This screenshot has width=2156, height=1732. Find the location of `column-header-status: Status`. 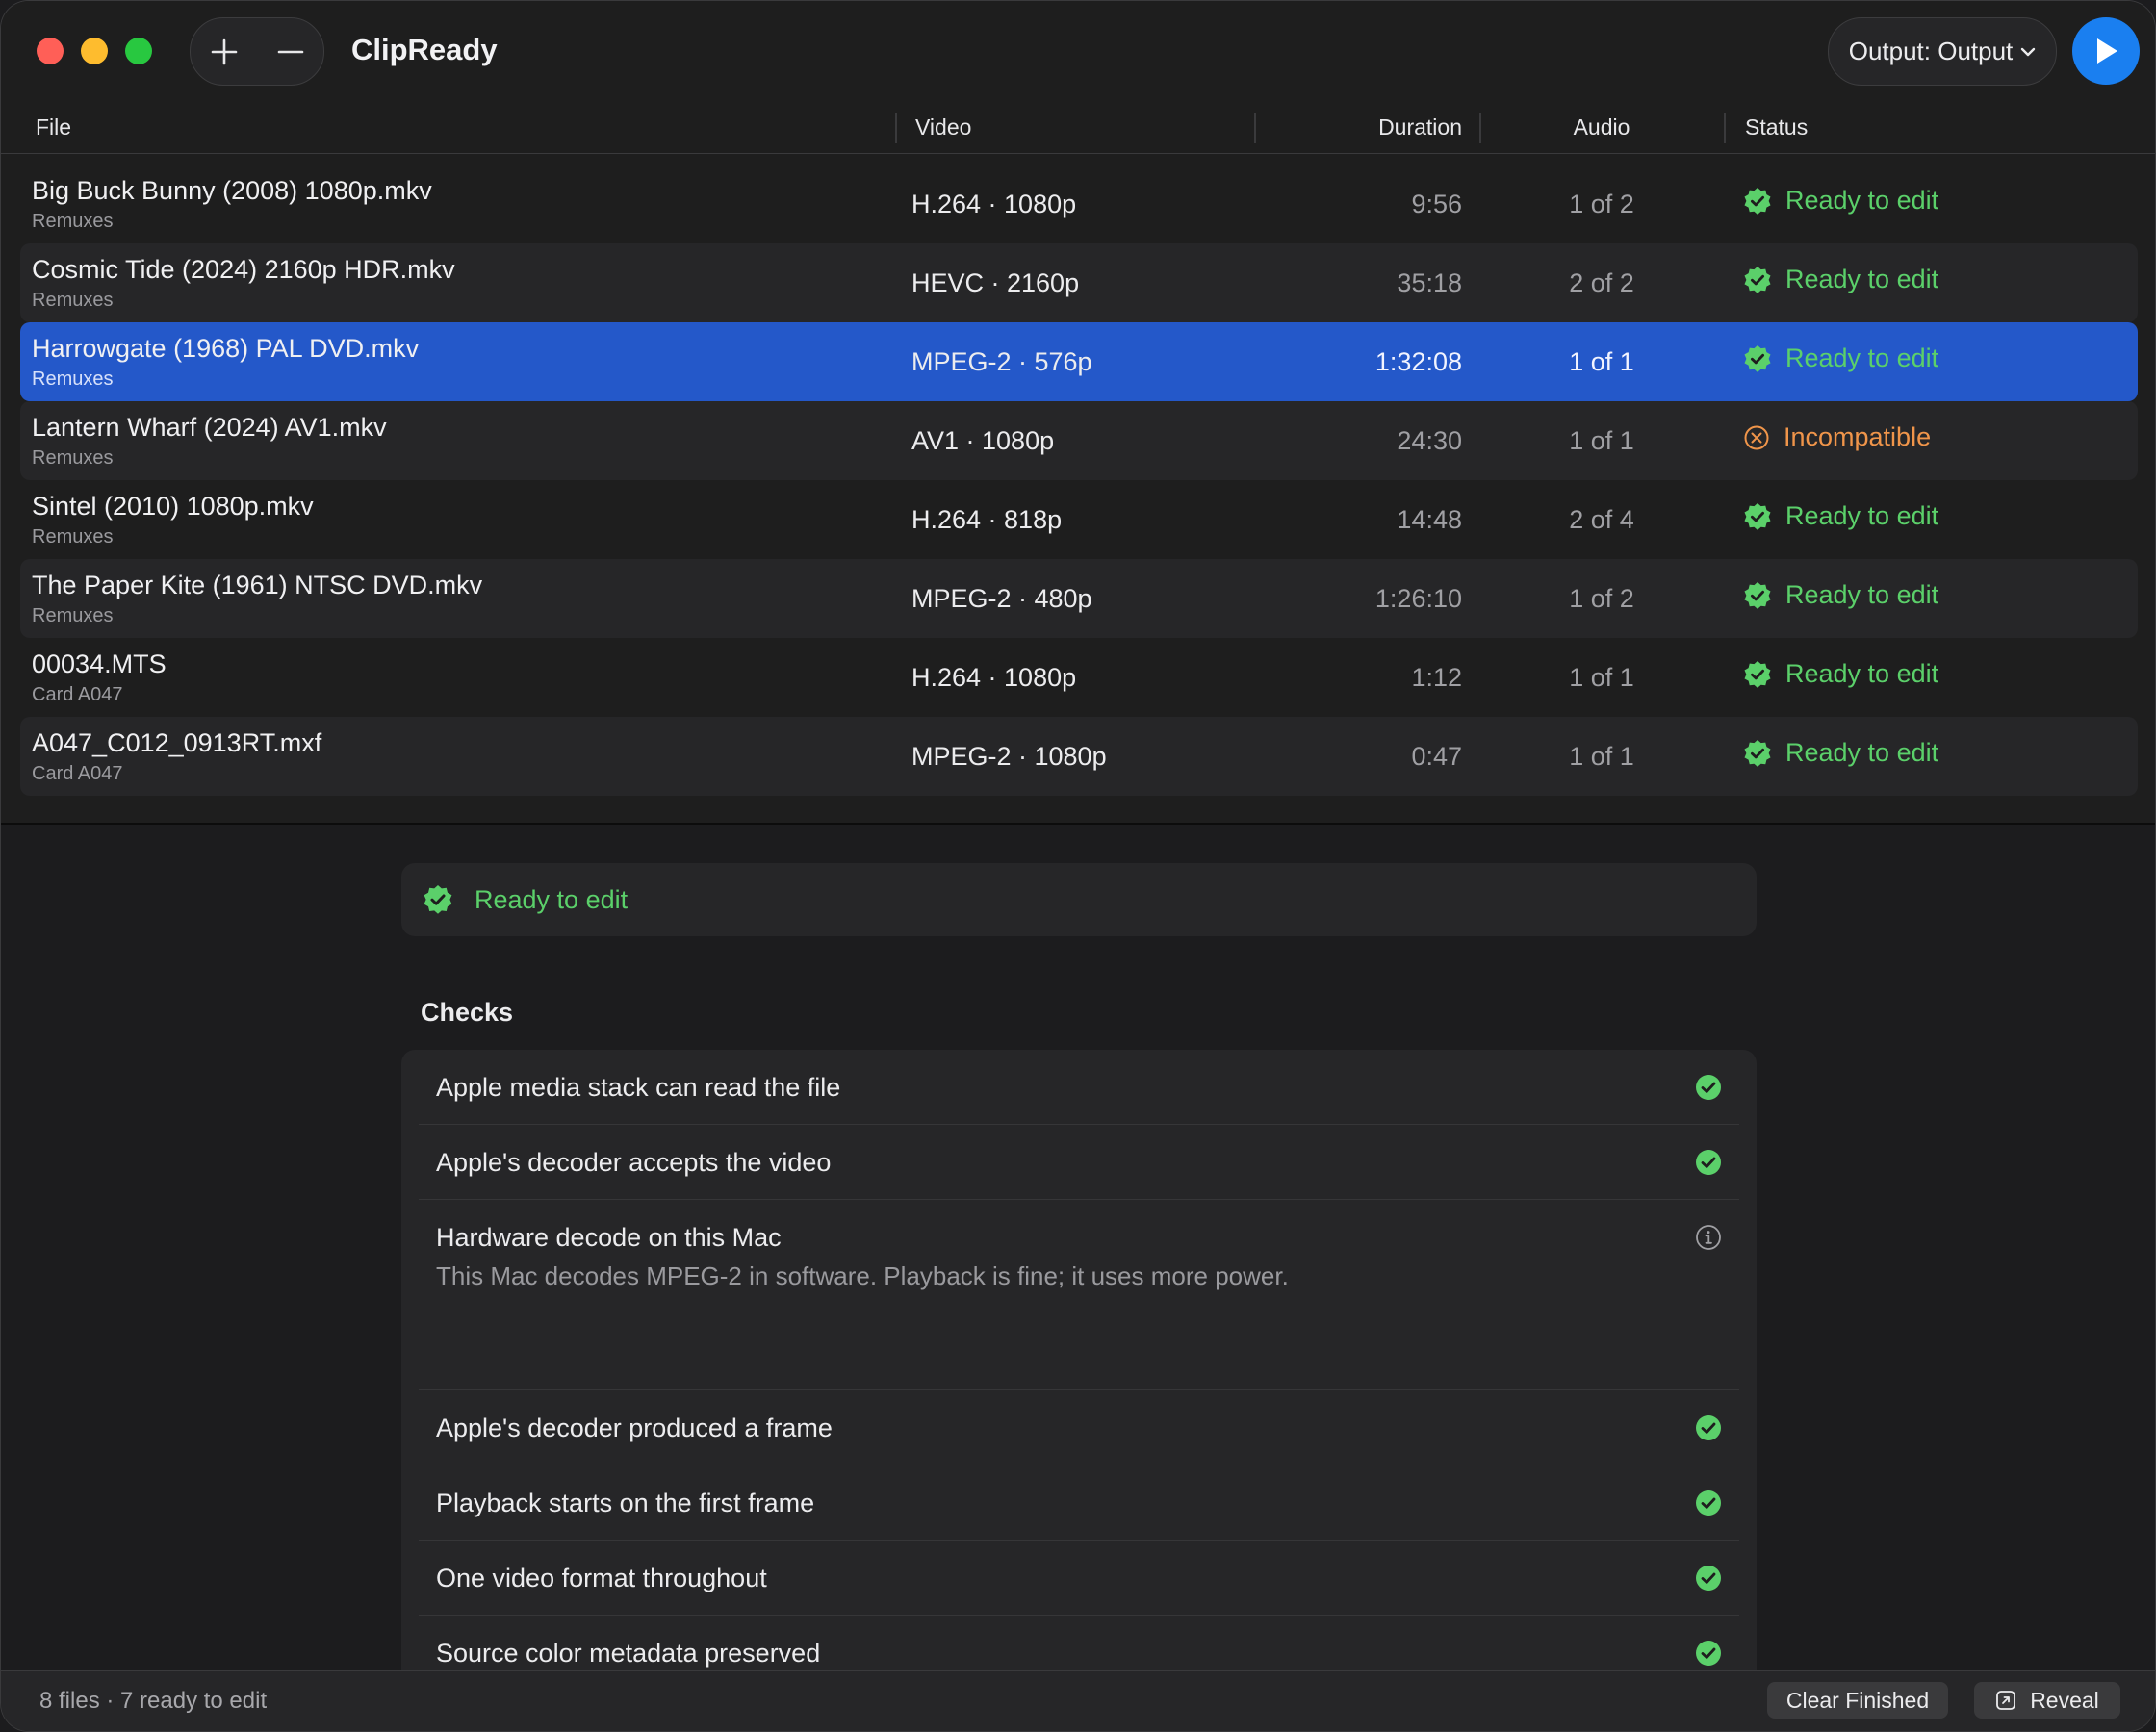

column-header-status: Status is located at coordinates (1776, 127).